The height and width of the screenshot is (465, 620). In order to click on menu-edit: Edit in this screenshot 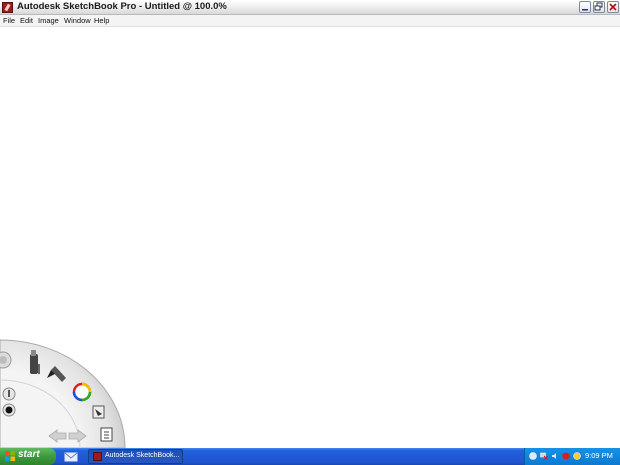, I will do `click(26, 20)`.